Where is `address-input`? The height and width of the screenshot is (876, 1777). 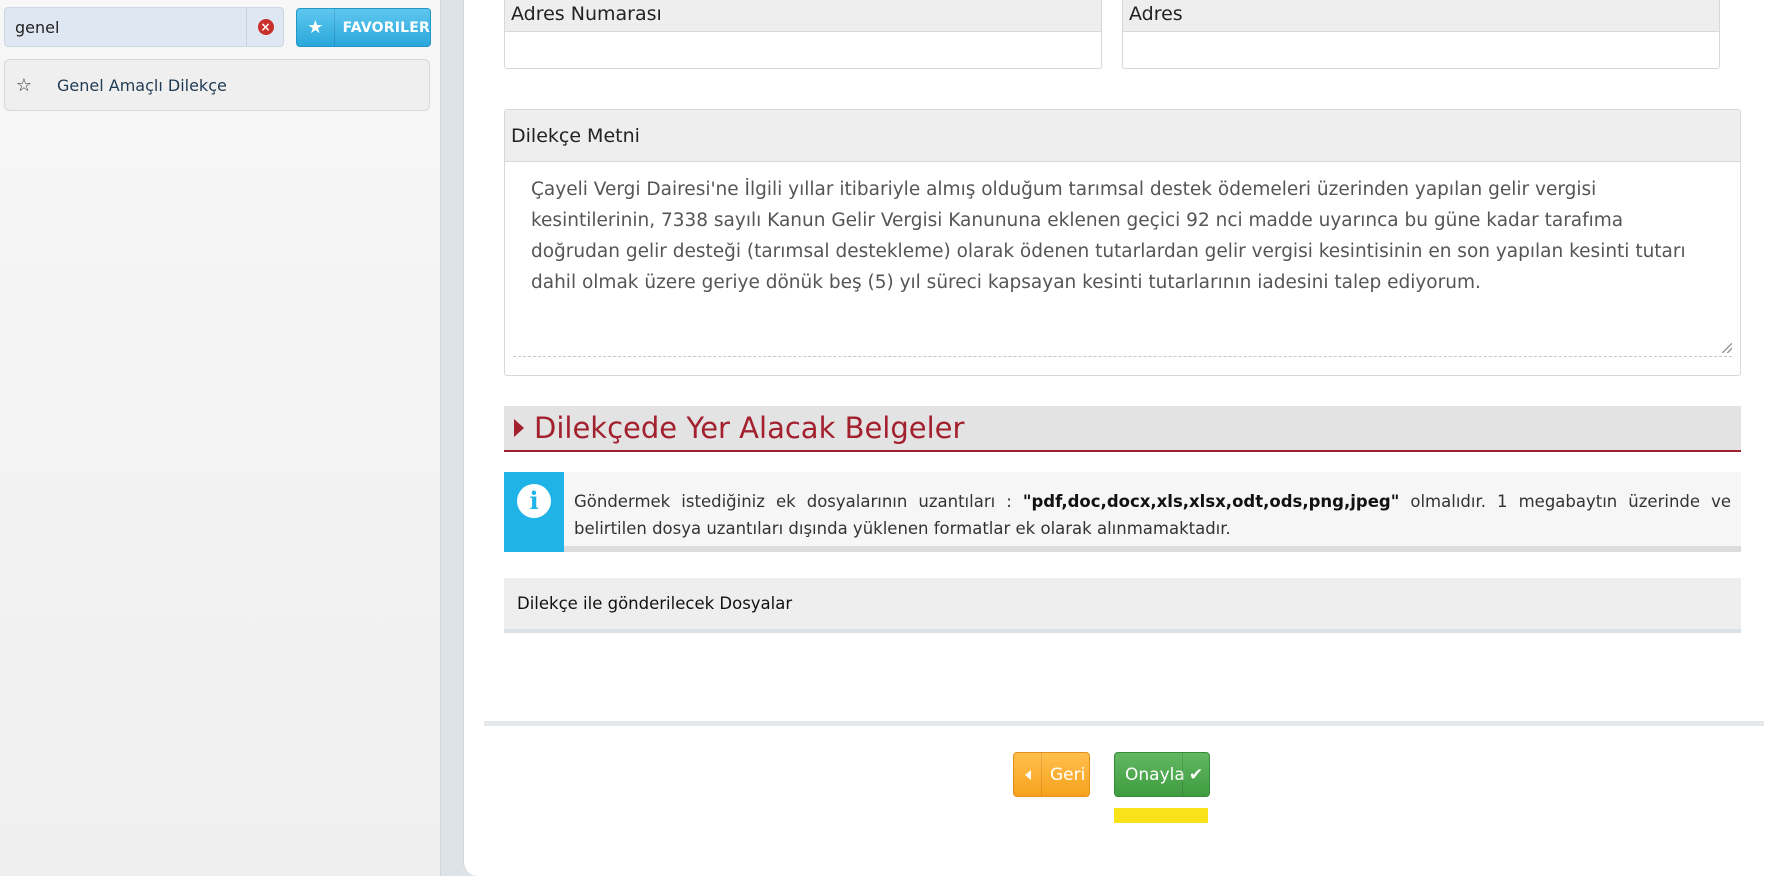 address-input is located at coordinates (1421, 50).